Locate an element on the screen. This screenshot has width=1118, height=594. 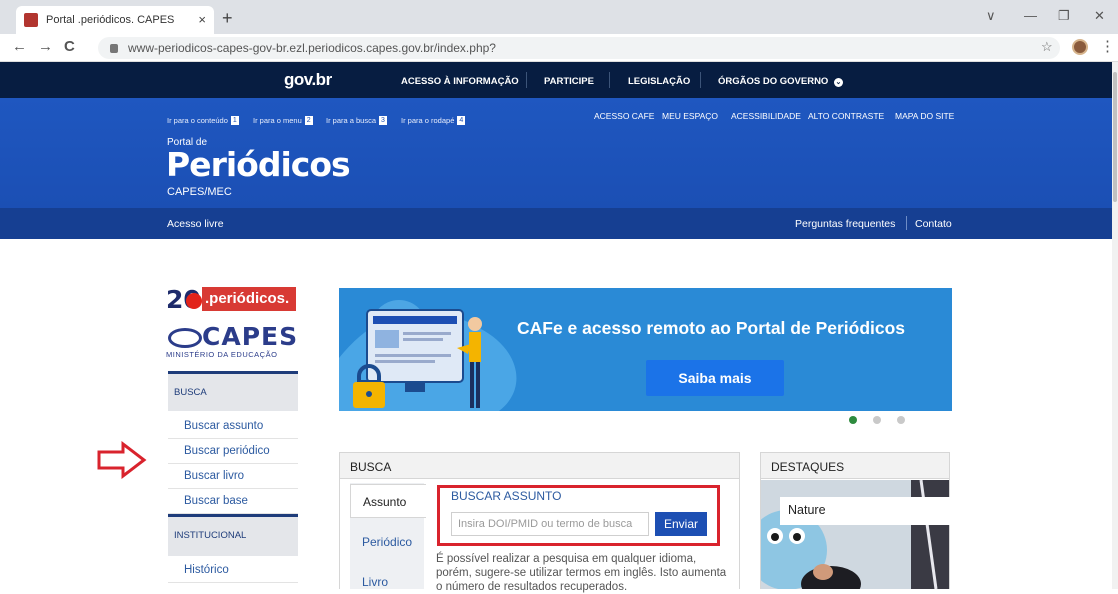
enviar-button: Enviar is located at coordinates (681, 524).